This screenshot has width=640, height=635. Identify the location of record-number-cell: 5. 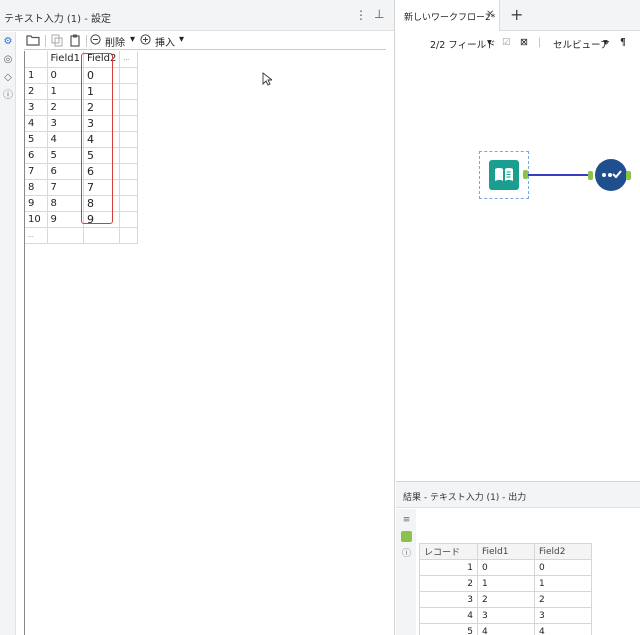
(448, 629).